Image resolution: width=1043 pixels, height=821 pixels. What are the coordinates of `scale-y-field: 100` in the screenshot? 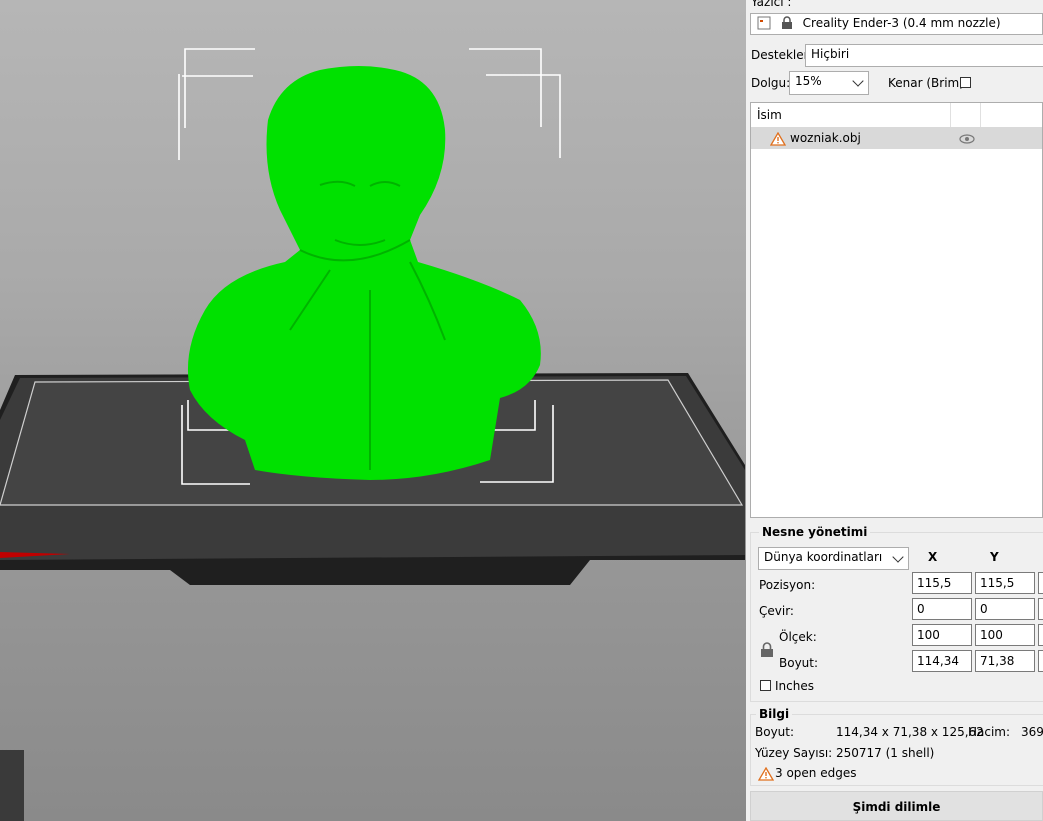 It's located at (1005, 635).